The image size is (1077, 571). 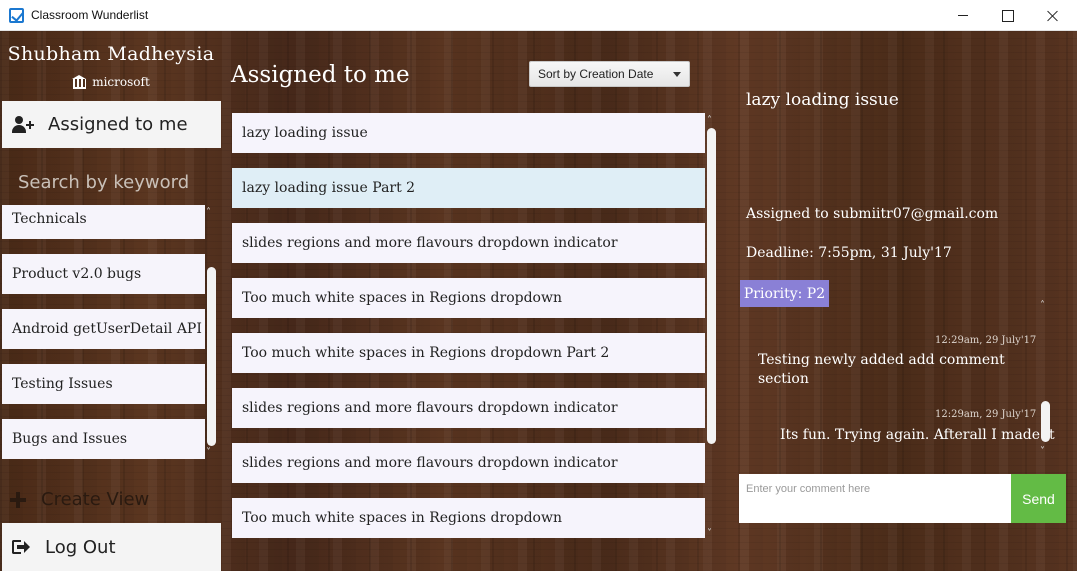 I want to click on sort-selected-value: Sort by Creation Date, so click(x=596, y=74).